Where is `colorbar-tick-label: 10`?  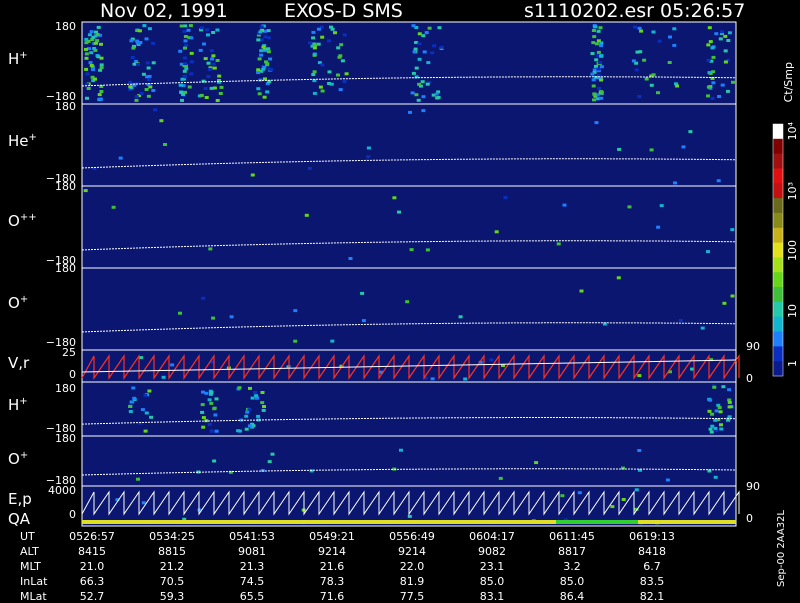
colorbar-tick-label: 10 is located at coordinates (792, 311).